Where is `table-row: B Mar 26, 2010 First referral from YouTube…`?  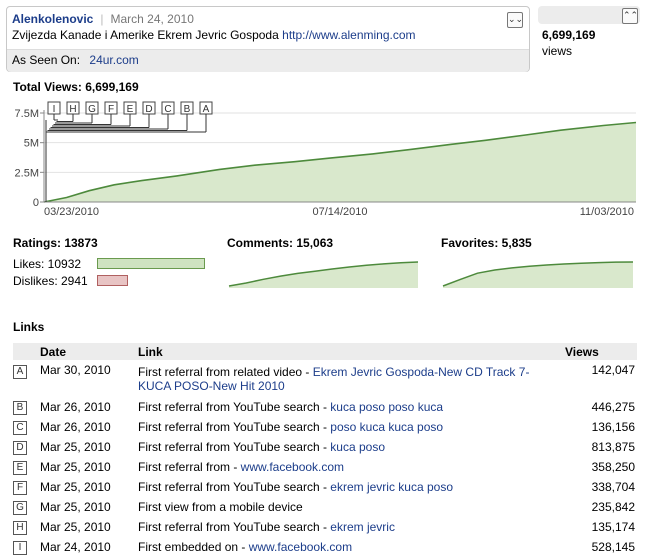
table-row: B Mar 26, 2010 First referral from YouTube… is located at coordinates (325, 407).